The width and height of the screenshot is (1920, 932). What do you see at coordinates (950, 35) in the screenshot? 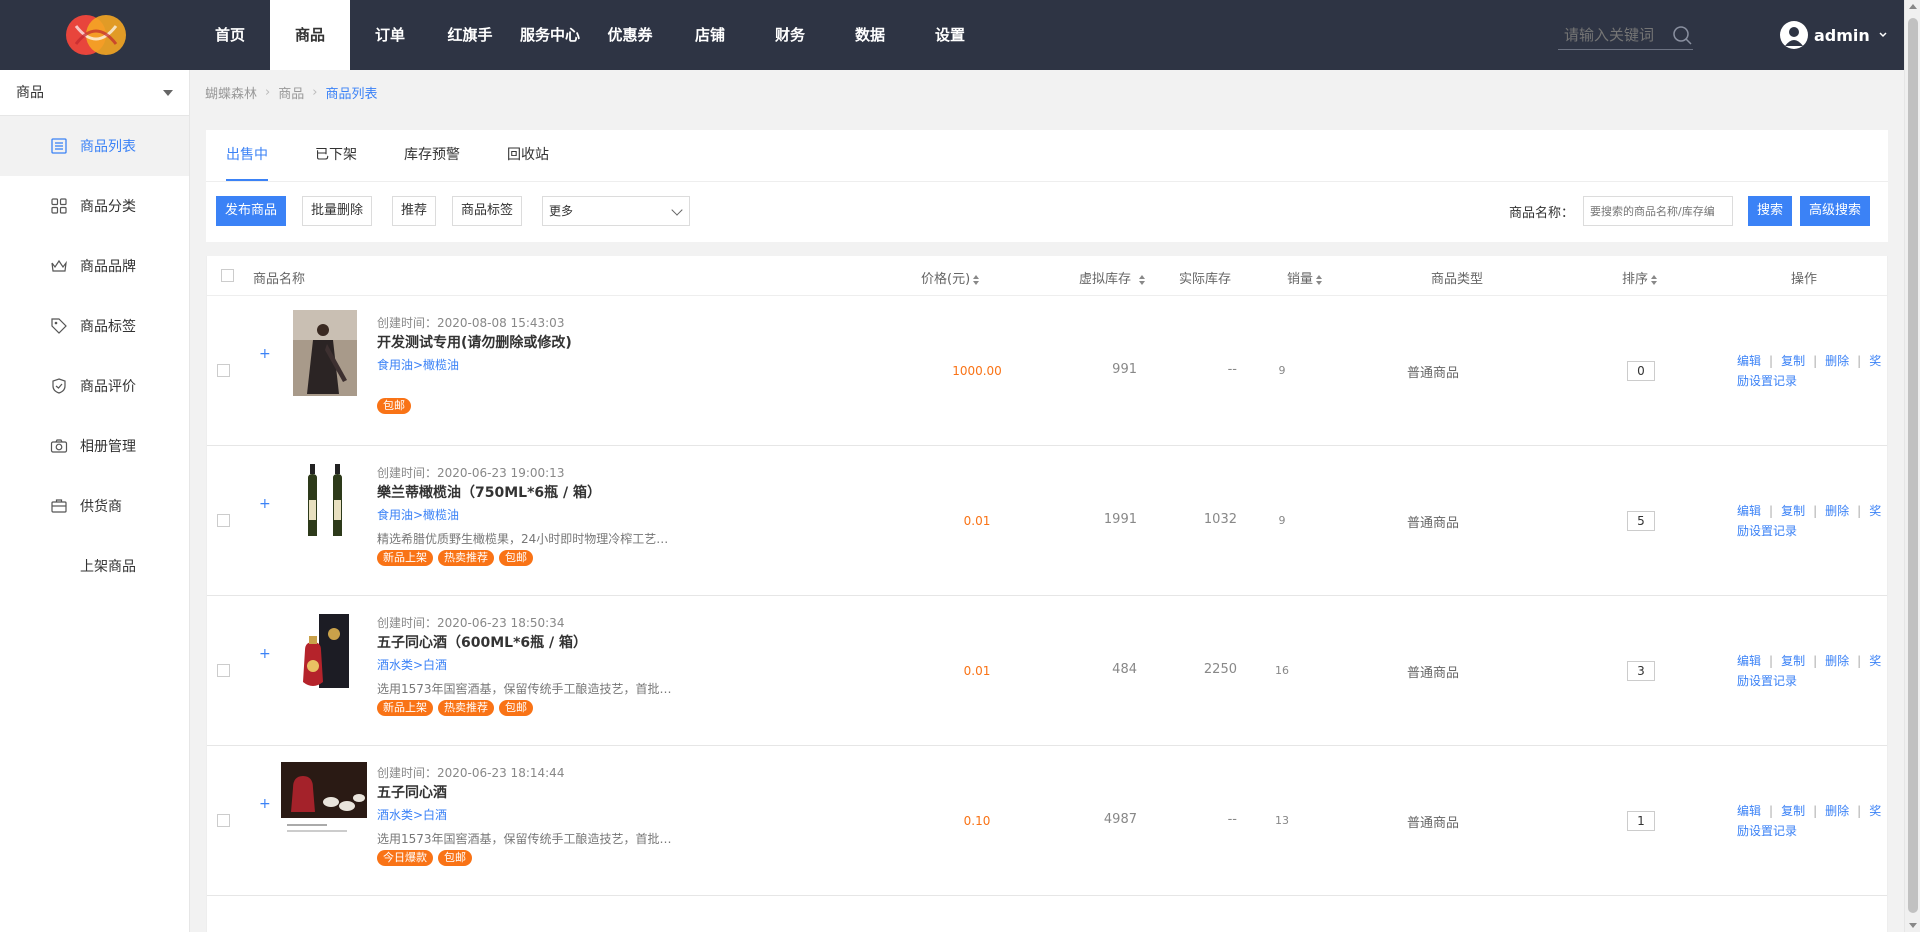
I see `nav-settings: 设置` at bounding box center [950, 35].